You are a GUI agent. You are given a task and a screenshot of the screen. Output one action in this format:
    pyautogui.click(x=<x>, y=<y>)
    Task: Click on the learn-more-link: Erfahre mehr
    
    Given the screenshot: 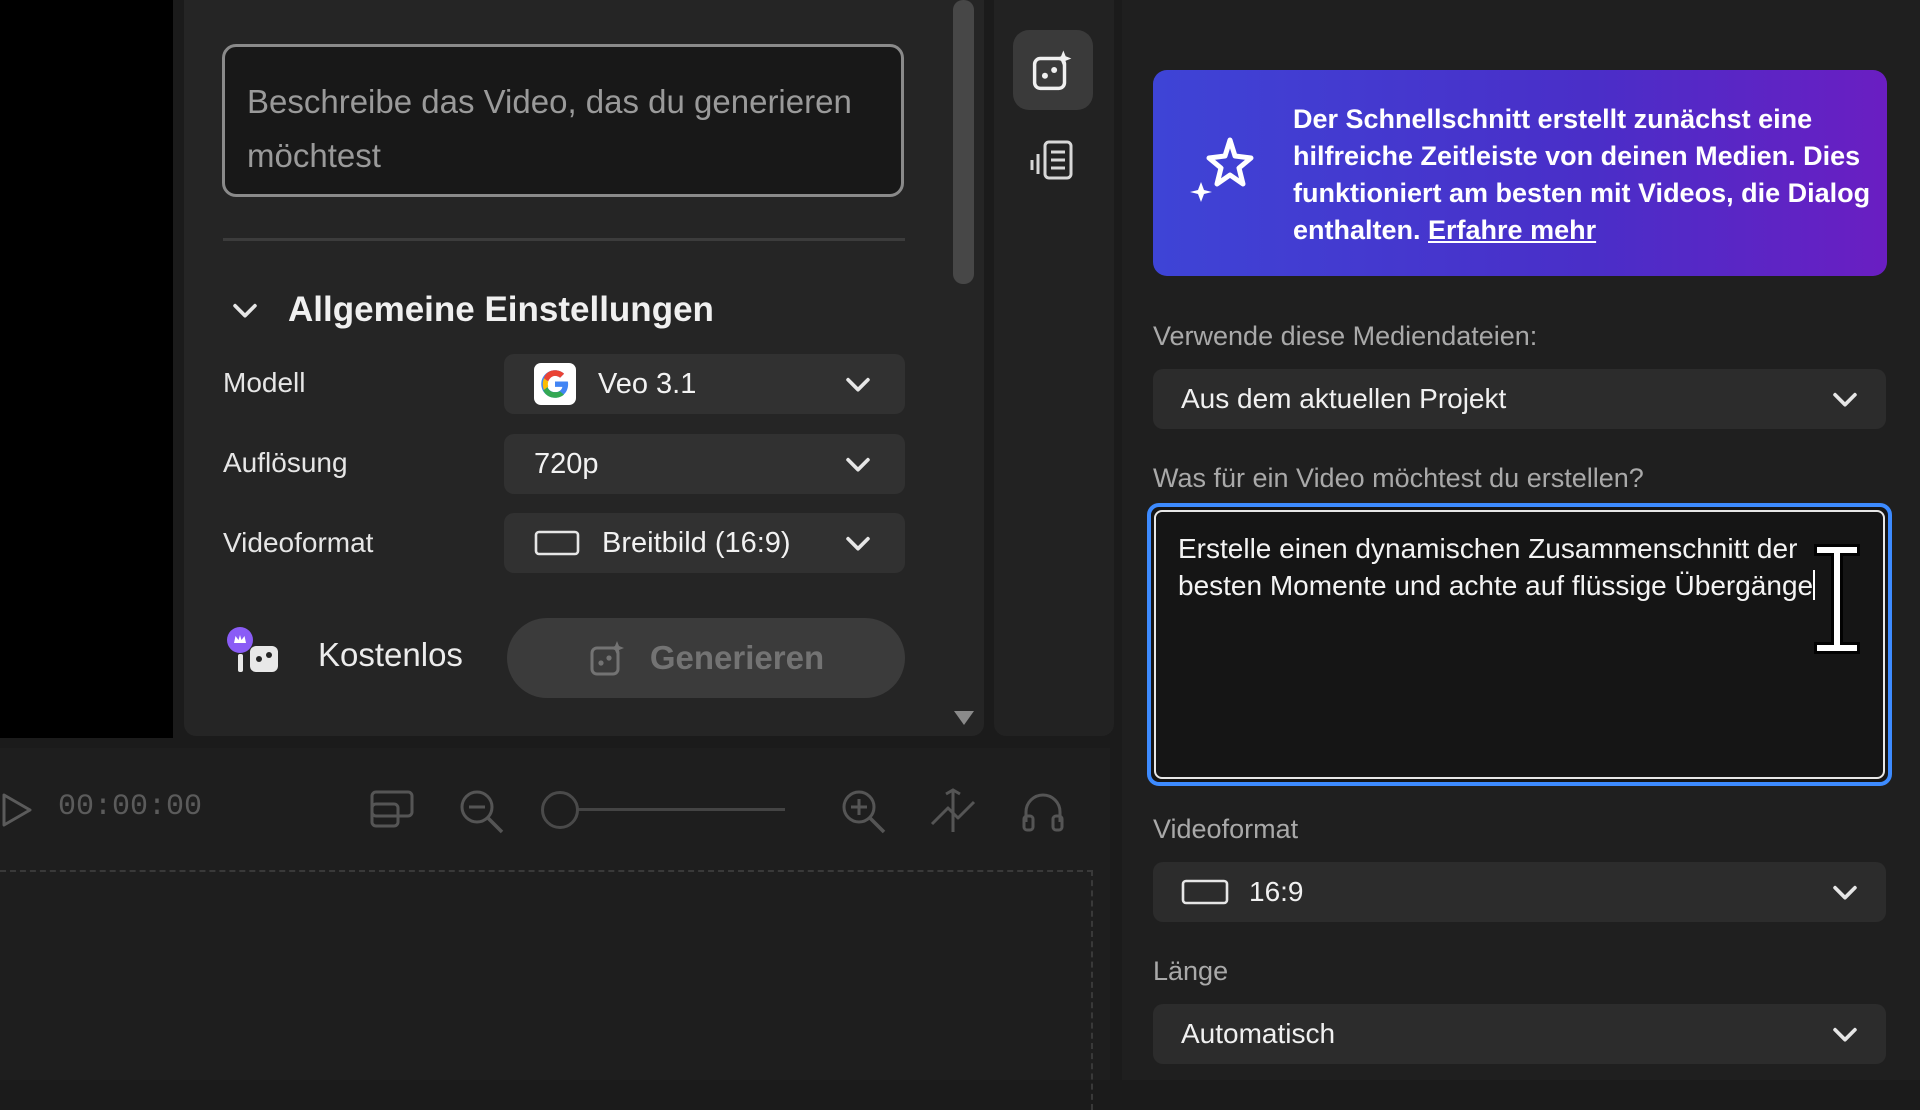 What is the action you would take?
    pyautogui.click(x=1512, y=230)
    